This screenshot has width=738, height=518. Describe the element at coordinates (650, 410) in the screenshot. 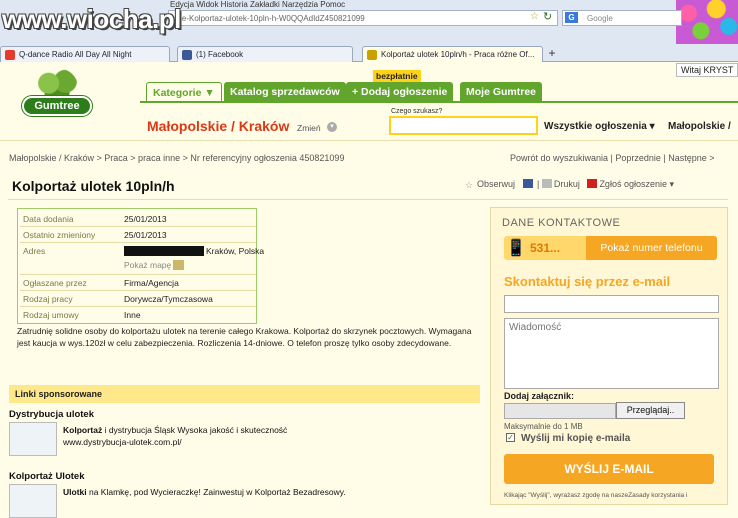

I see `browse-button: Przeglądaj..` at that location.